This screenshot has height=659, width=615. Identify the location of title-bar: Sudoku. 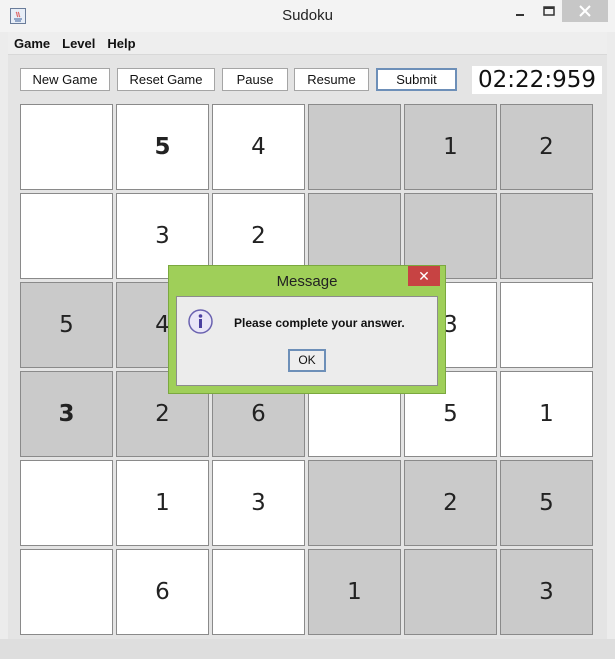
(307, 16).